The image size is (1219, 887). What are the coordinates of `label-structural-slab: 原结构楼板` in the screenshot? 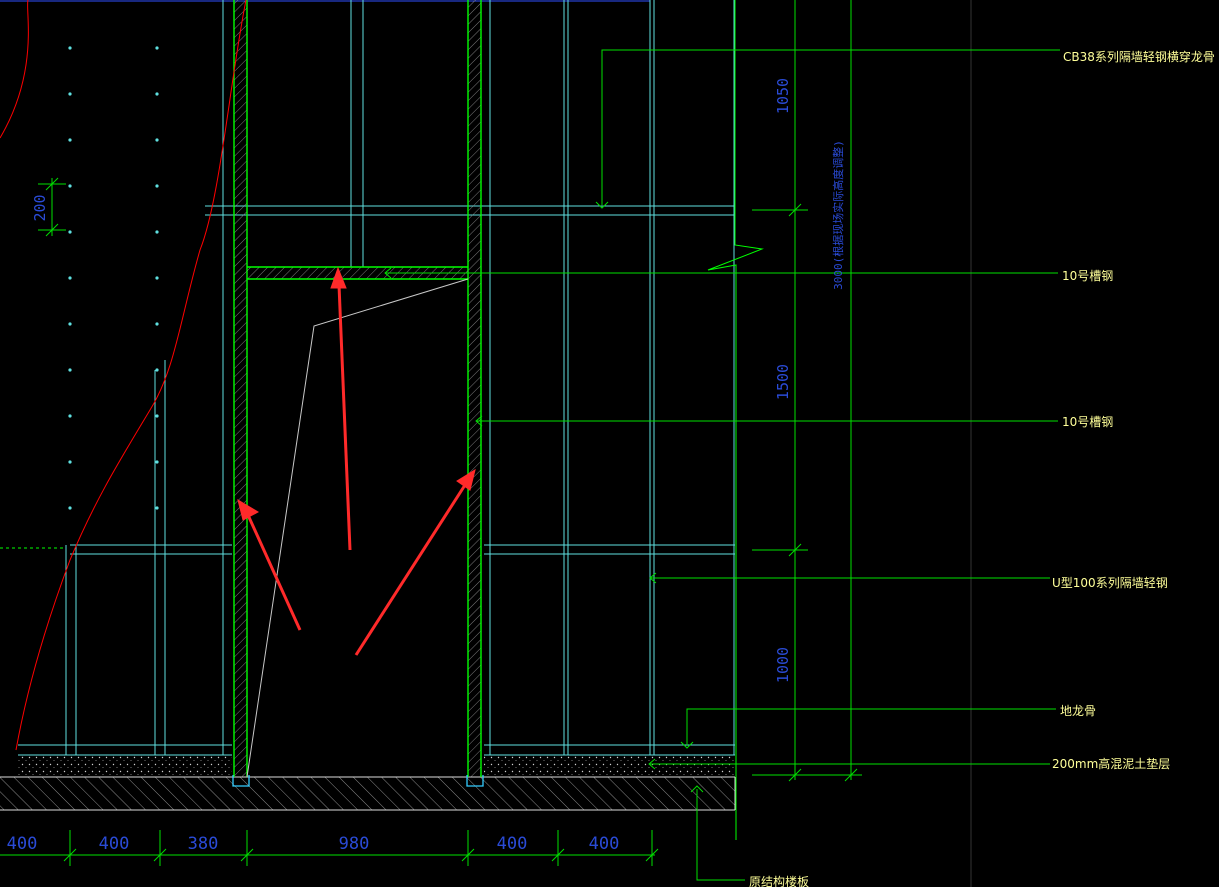 It's located at (779, 880).